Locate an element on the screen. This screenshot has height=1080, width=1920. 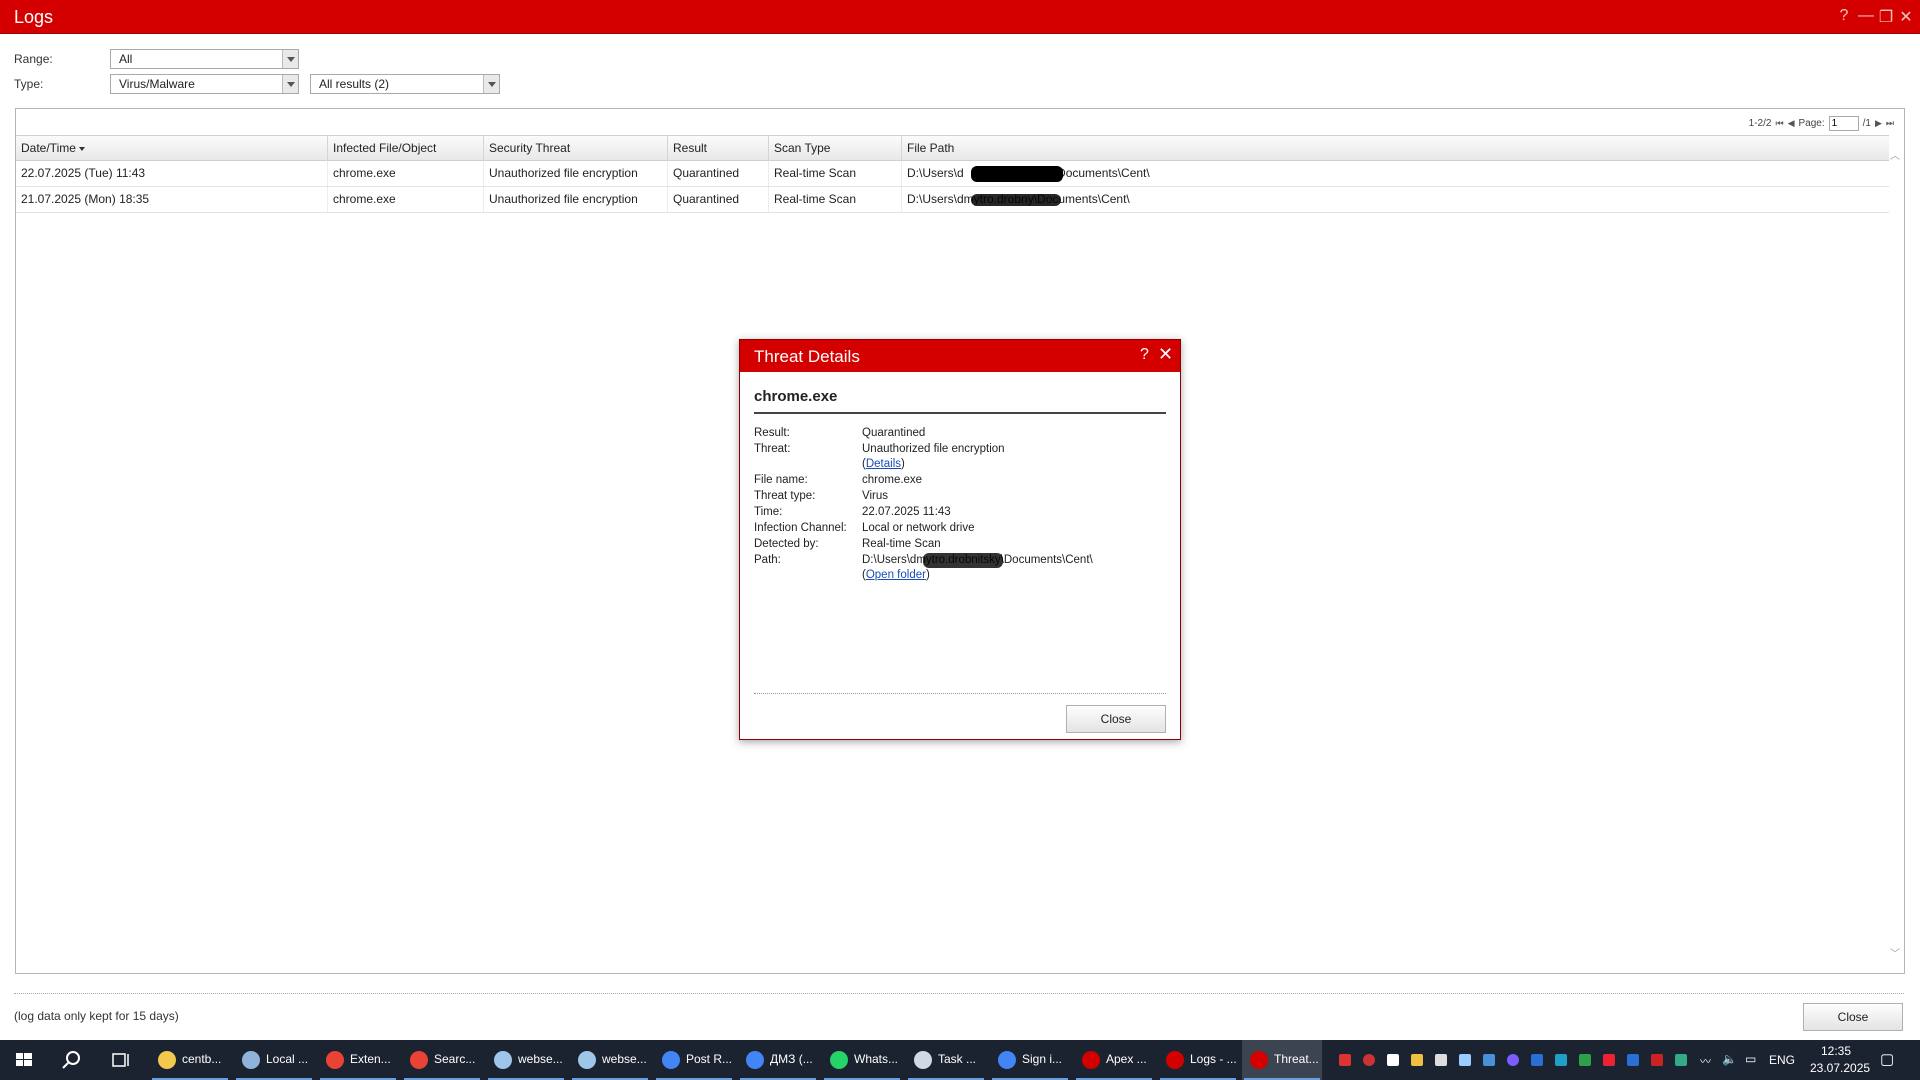
camera-icon is located at coordinates (1465, 1060).